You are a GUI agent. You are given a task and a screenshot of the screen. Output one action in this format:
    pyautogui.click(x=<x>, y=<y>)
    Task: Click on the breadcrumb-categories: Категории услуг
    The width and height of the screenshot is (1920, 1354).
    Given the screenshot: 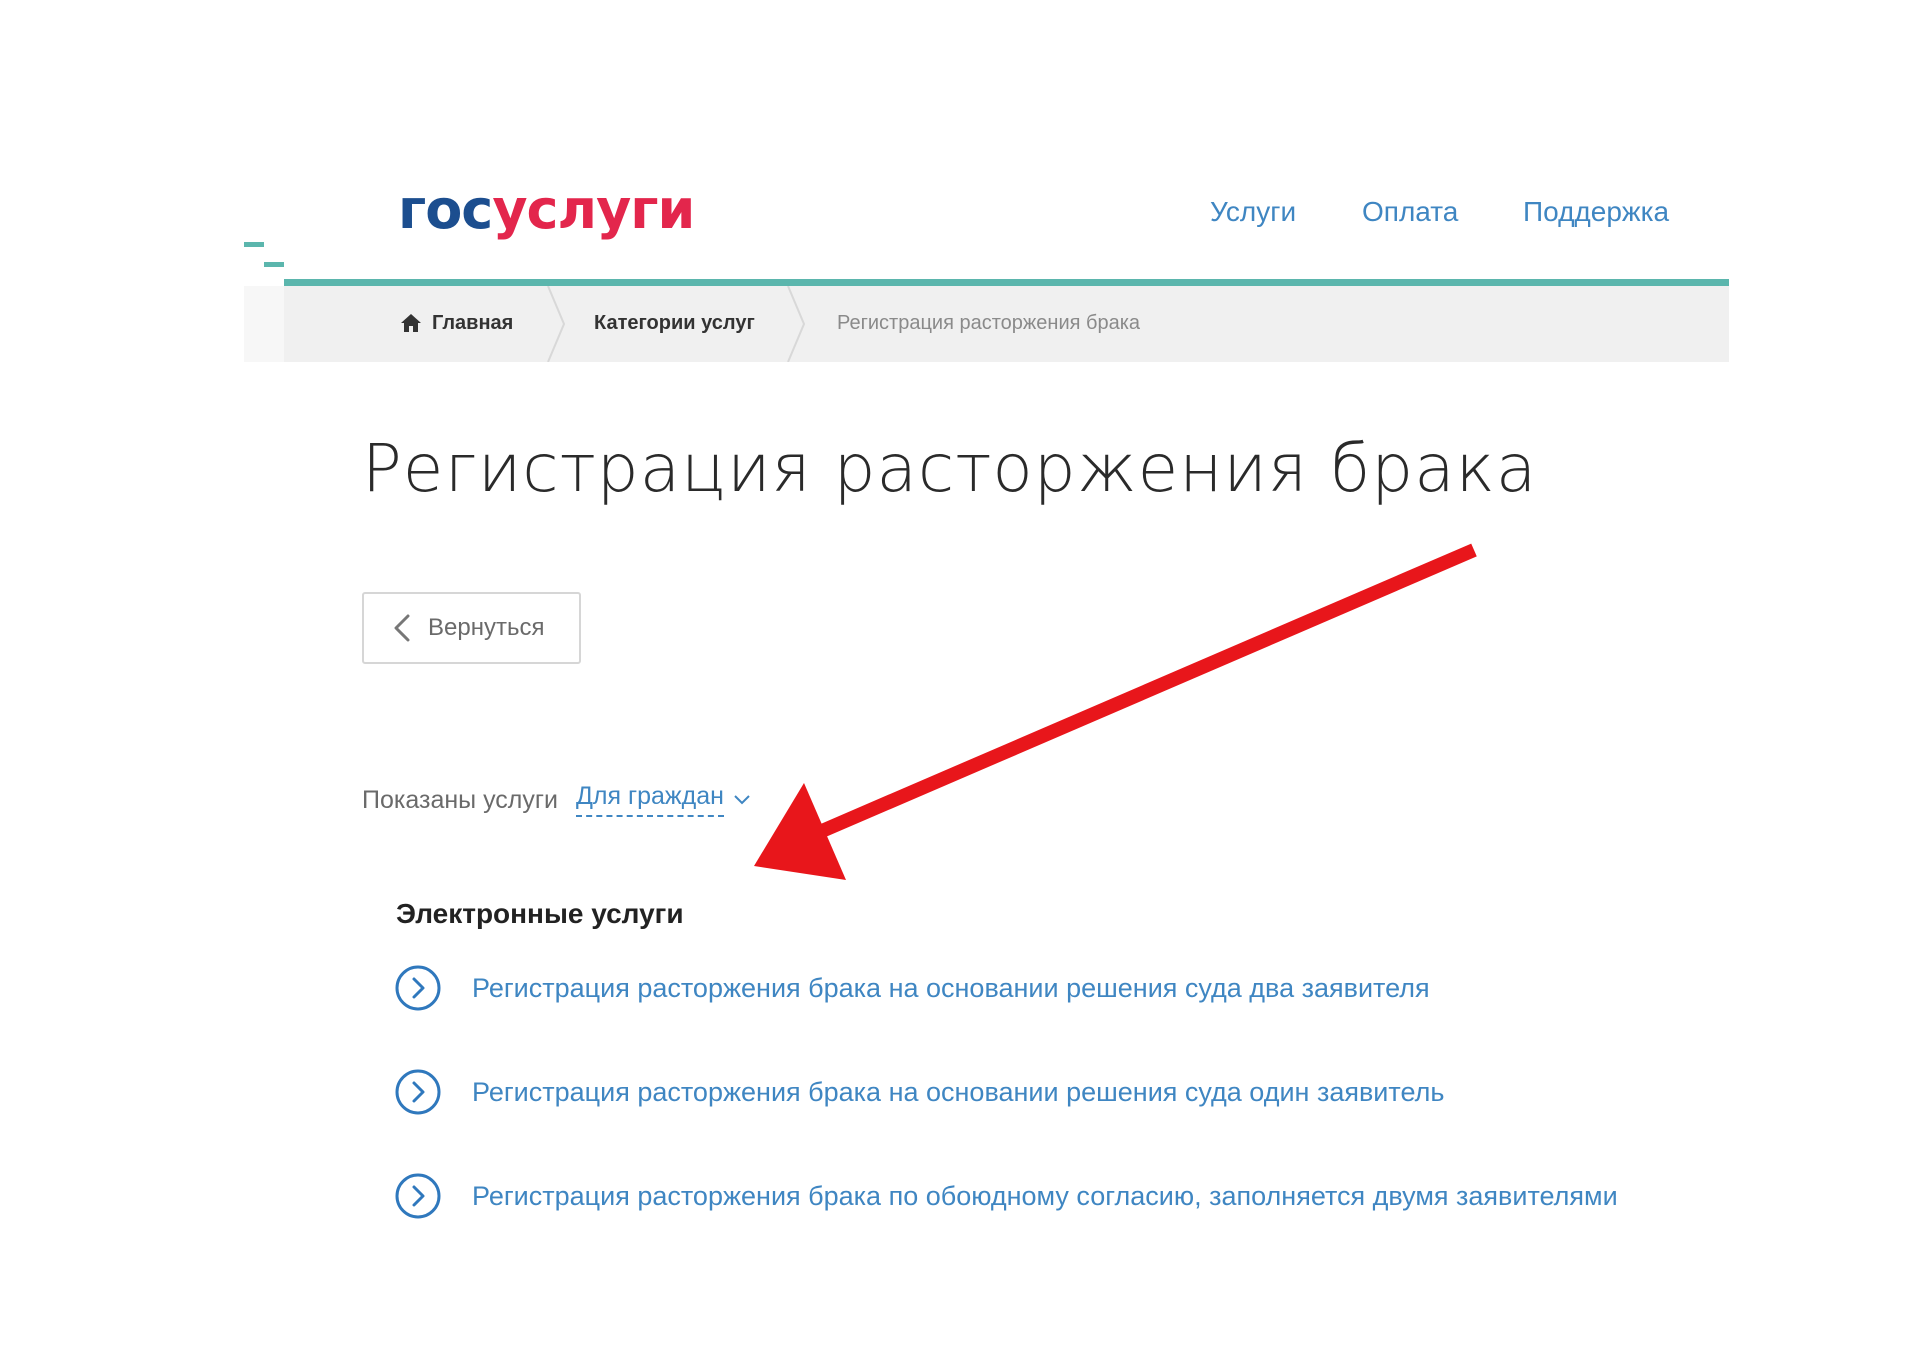 What is the action you would take?
    pyautogui.click(x=674, y=323)
    